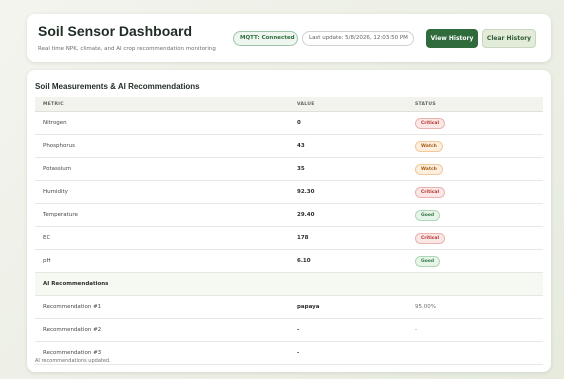  I want to click on metric-name: Potassium, so click(57, 169).